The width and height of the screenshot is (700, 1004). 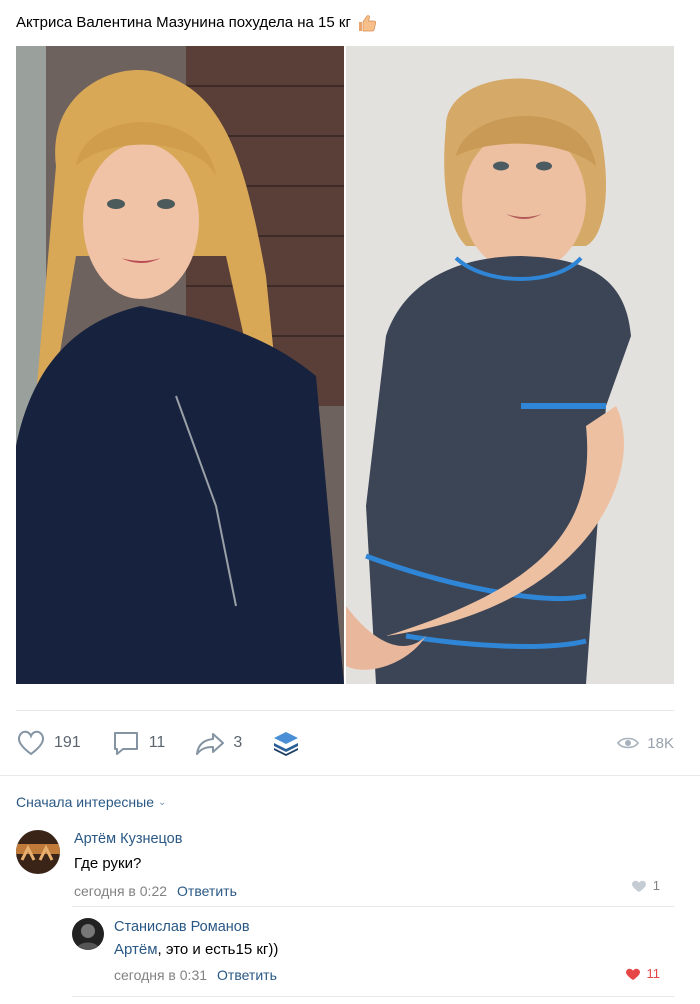 I want to click on comment-text-body: , это и есть15 кг)), so click(x=218, y=949).